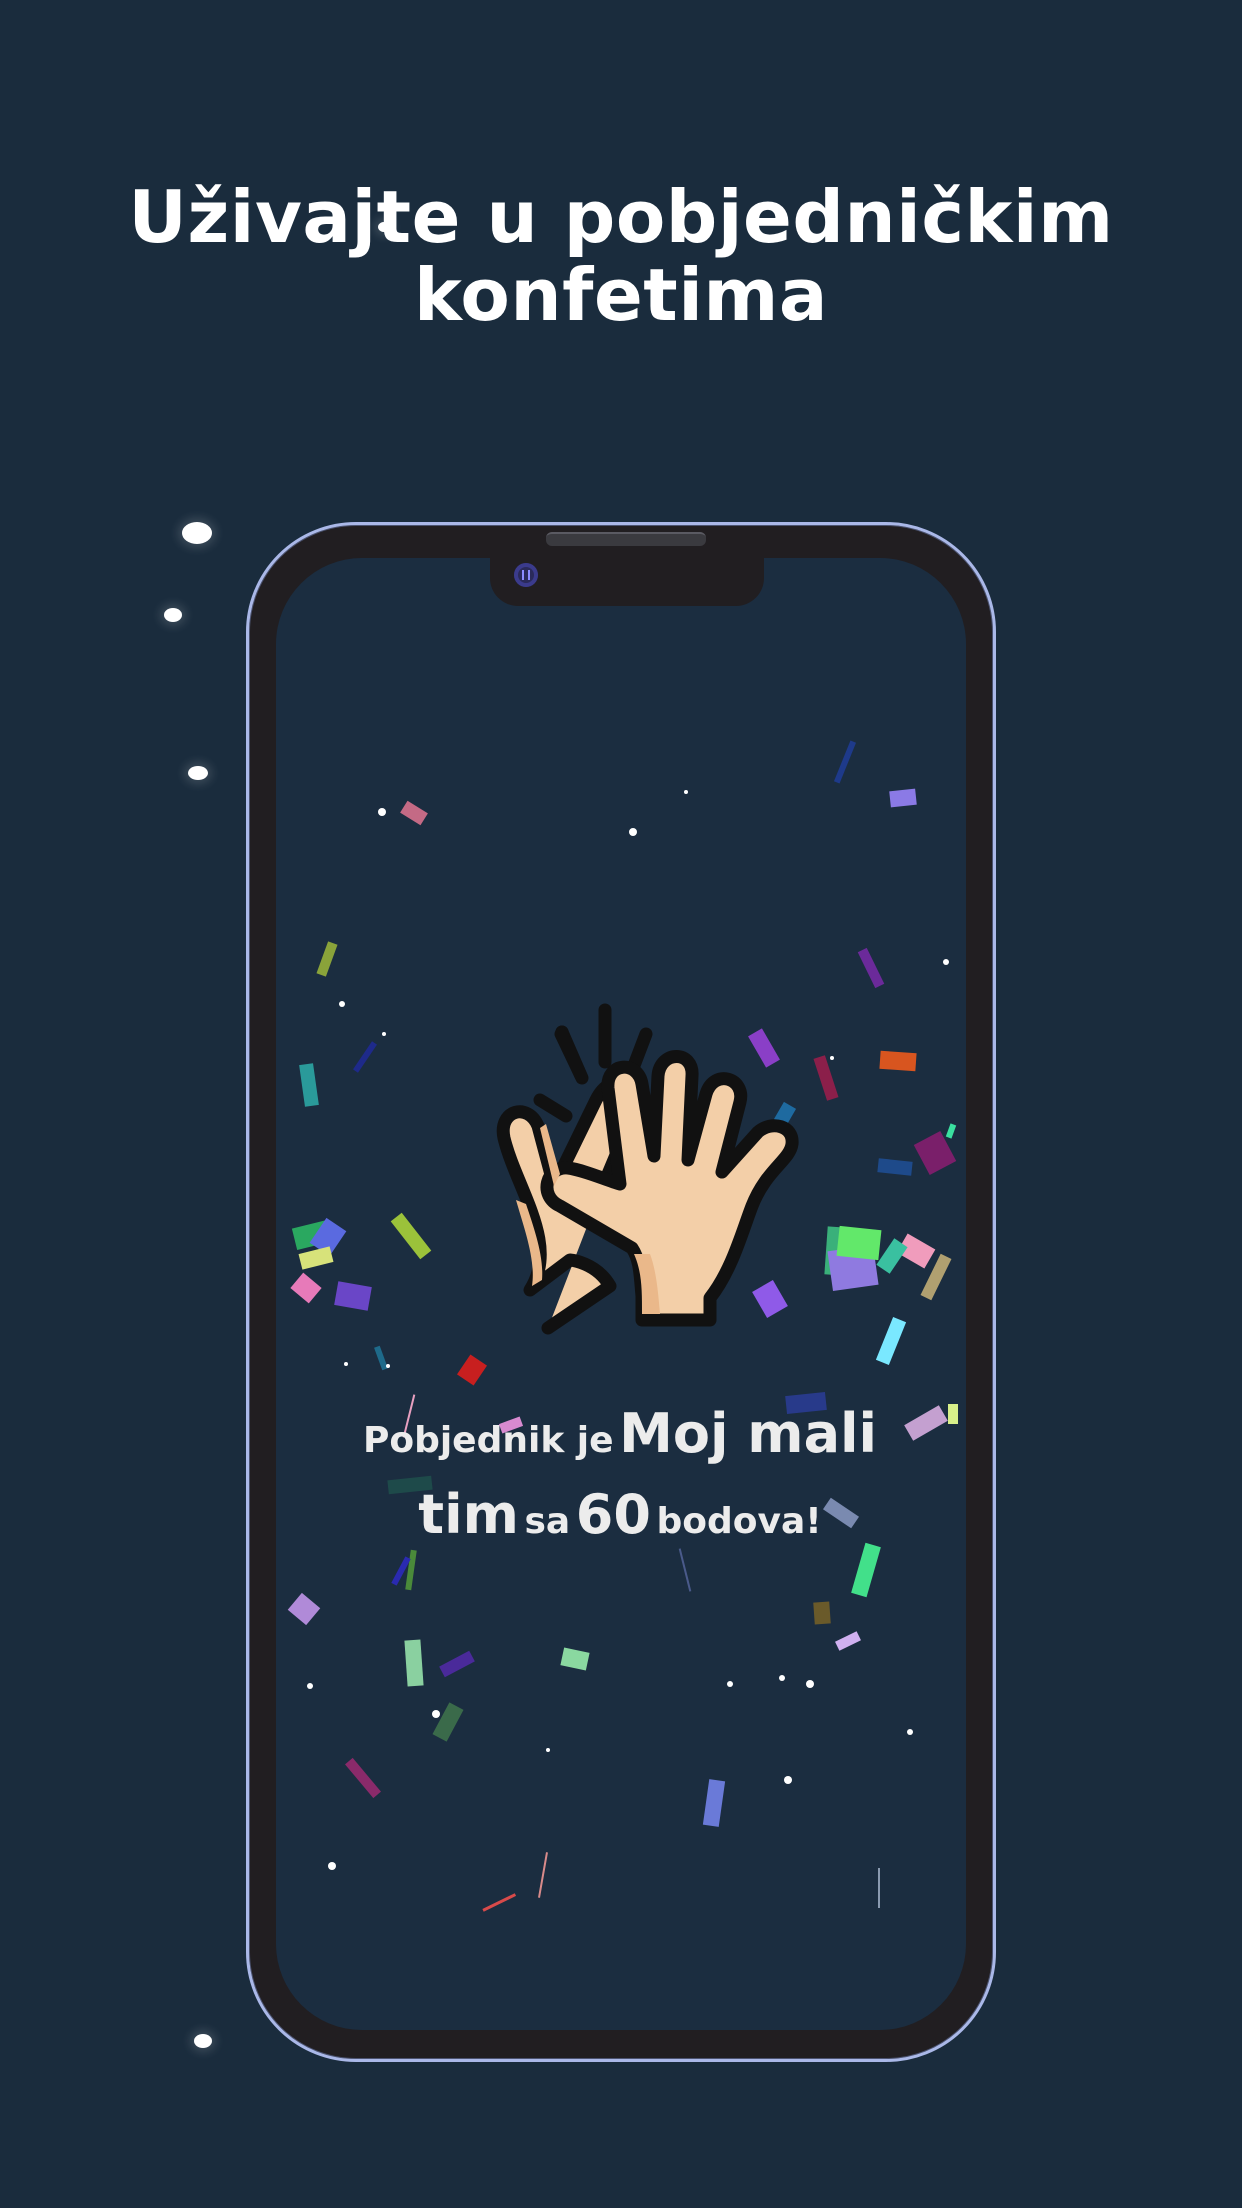 The image size is (1242, 2208). What do you see at coordinates (613, 1514) in the screenshot?
I see `winner-points: 60` at bounding box center [613, 1514].